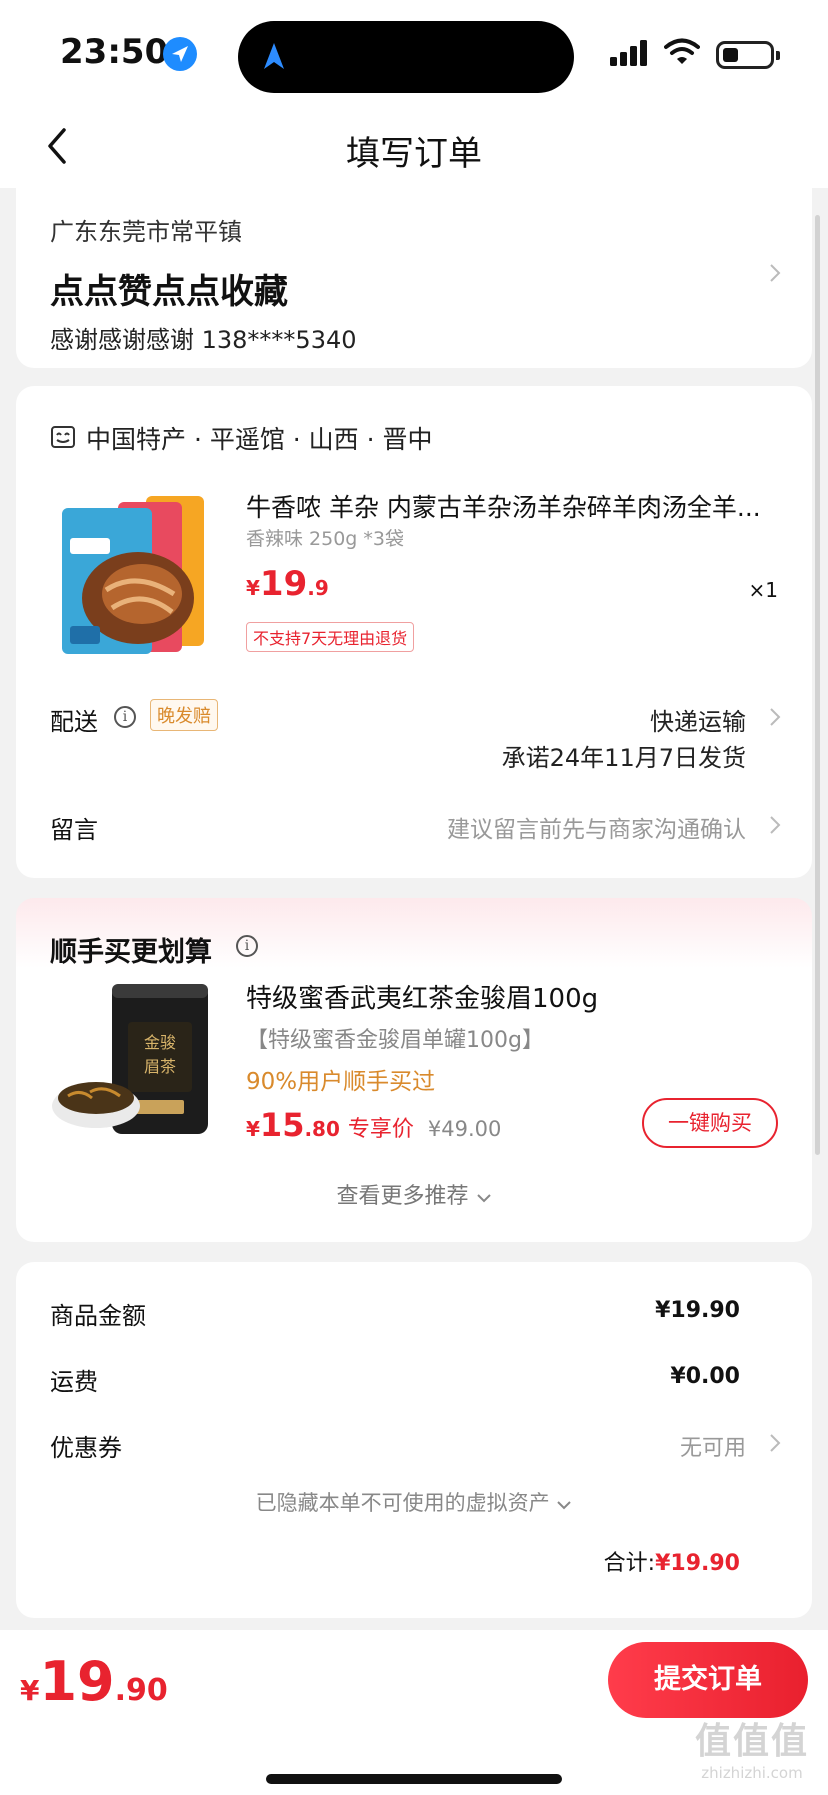  I want to click on product-image, so click(131, 574).